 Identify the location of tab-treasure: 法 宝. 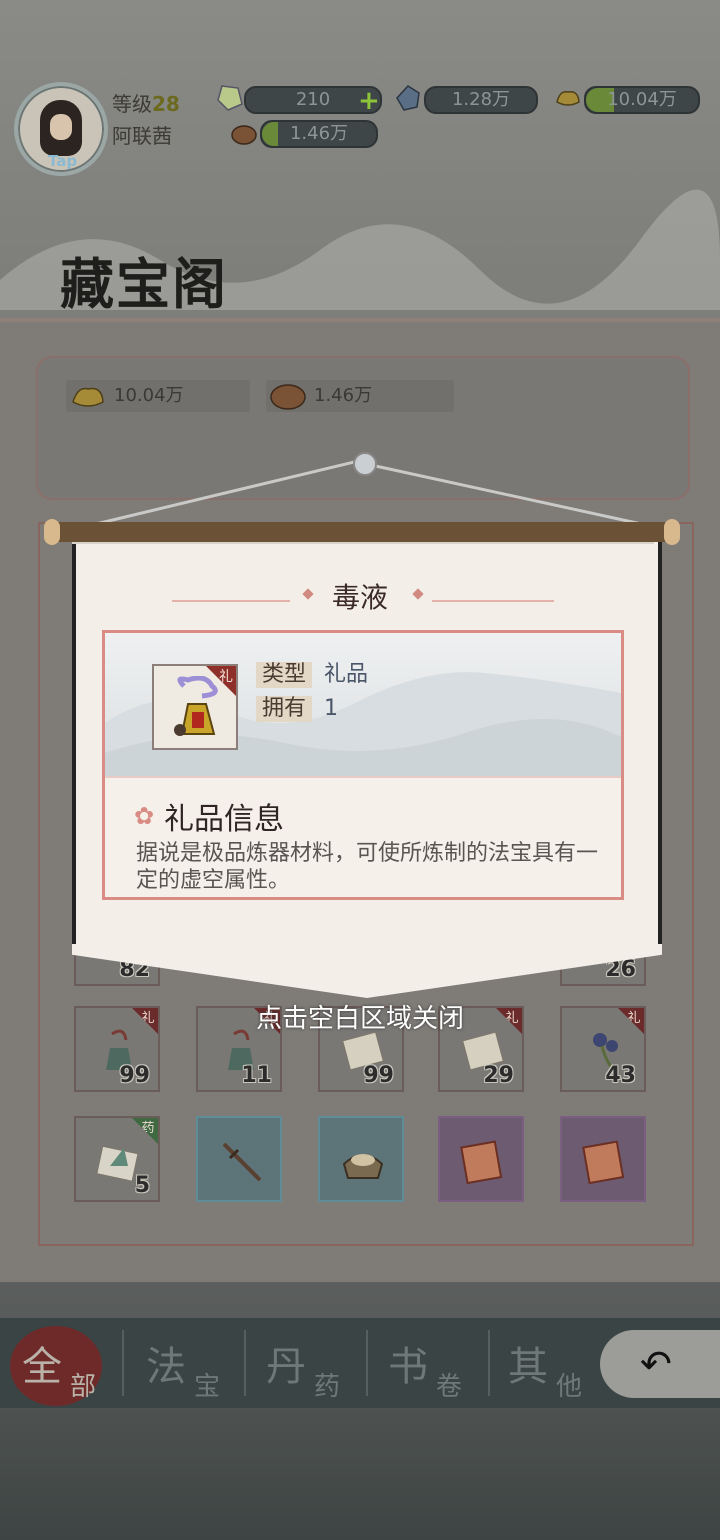
(184, 1363).